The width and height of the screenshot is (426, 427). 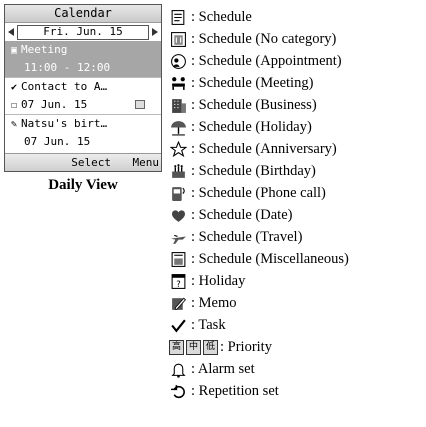 I want to click on legend-label: : Alarm set, so click(x=223, y=369).